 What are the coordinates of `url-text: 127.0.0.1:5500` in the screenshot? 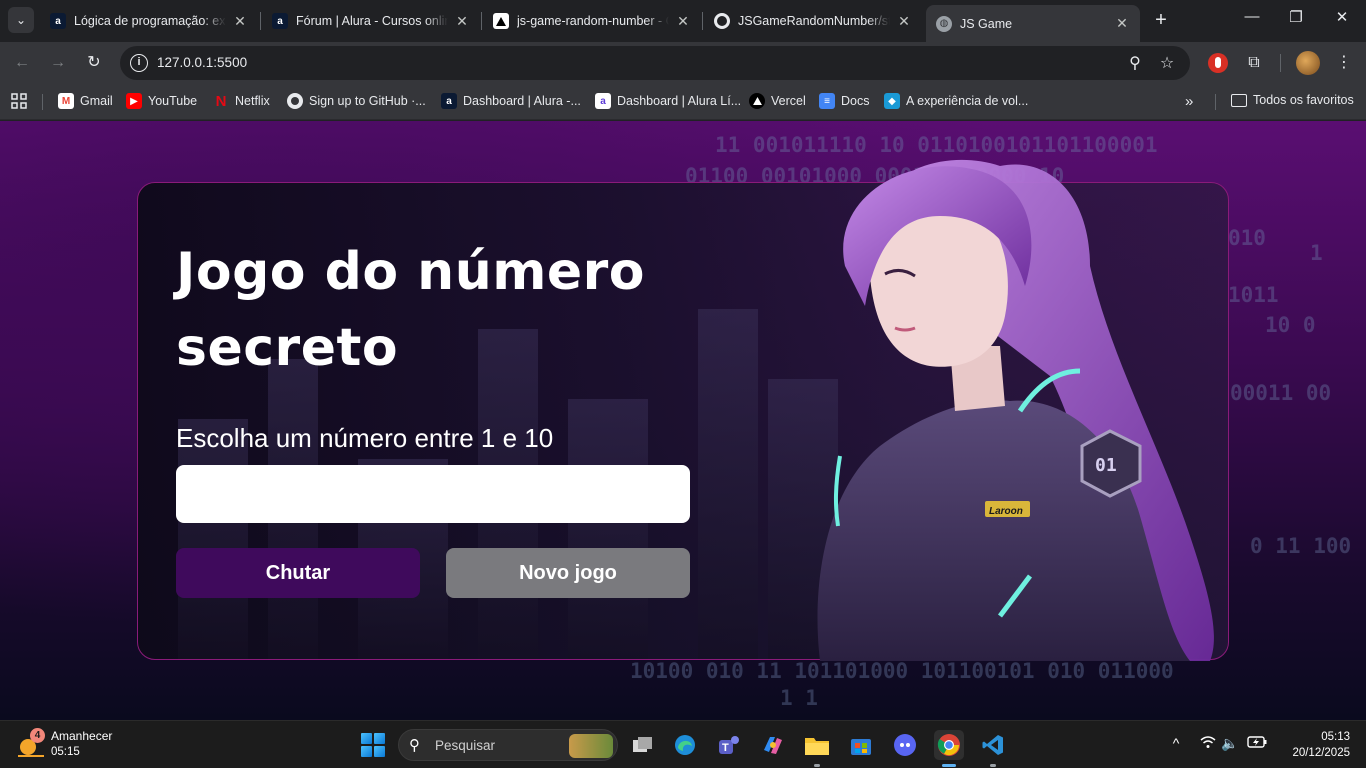 It's located at (202, 62).